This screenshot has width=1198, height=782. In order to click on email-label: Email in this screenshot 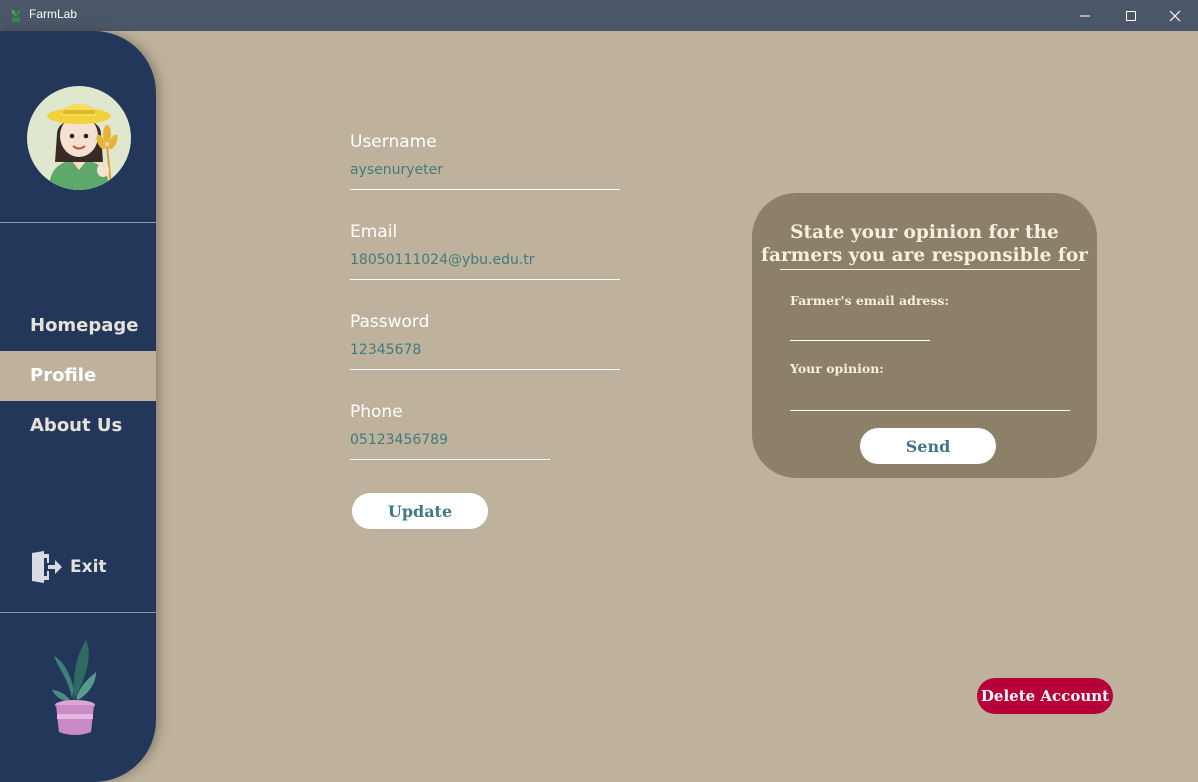, I will do `click(374, 232)`.